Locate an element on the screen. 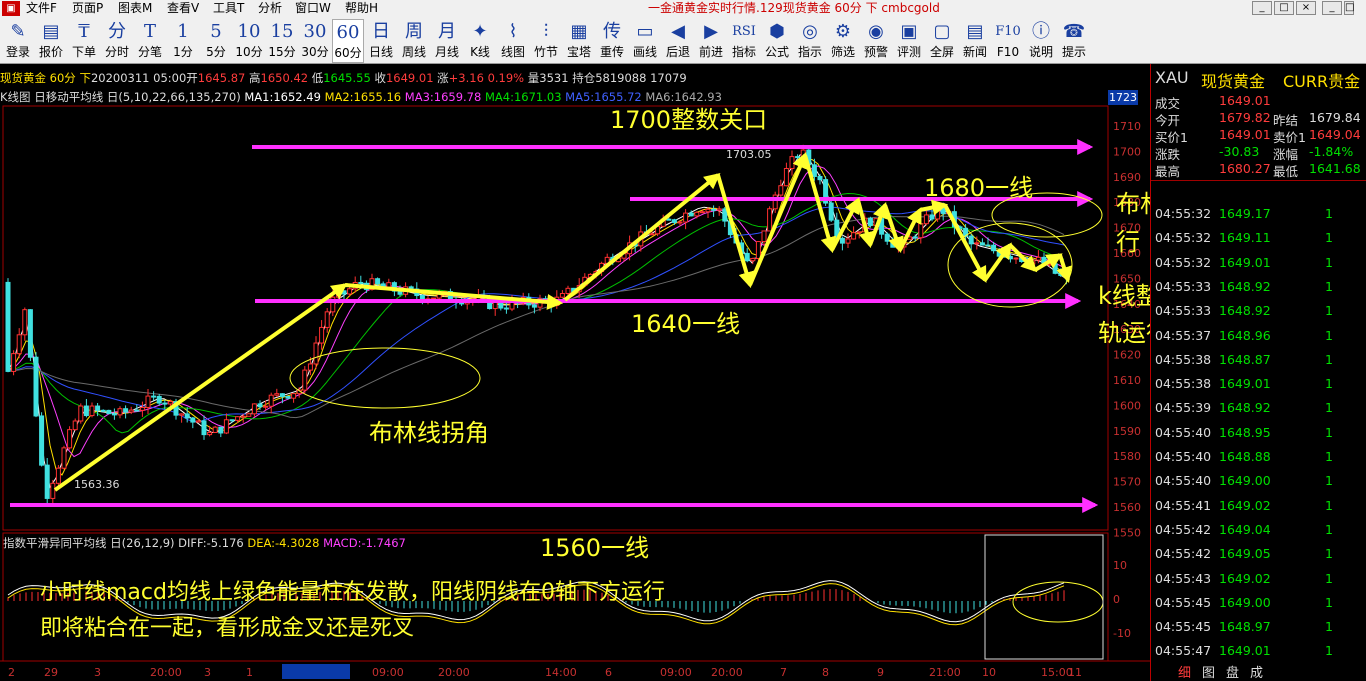 This screenshot has height=681, width=1366. toolbar-button-28: ▢ 全屏 is located at coordinates (942, 41).